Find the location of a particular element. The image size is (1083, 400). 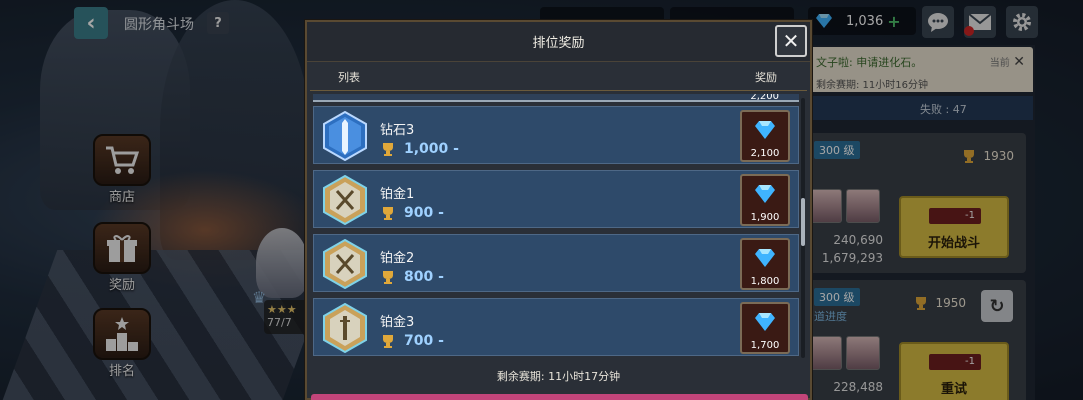

list-item: 钻石3 1,000 - 2,100 is located at coordinates (556, 135).